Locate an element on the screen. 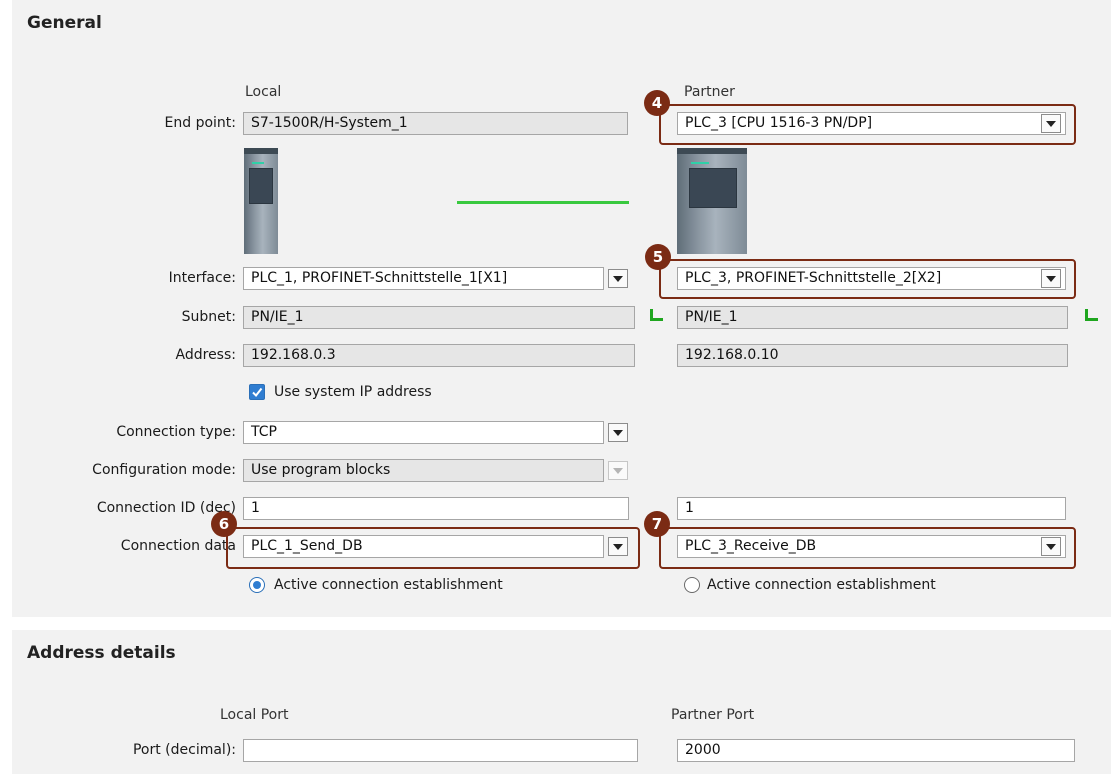 The image size is (1111, 774). end-point-label: End point: is located at coordinates (200, 123).